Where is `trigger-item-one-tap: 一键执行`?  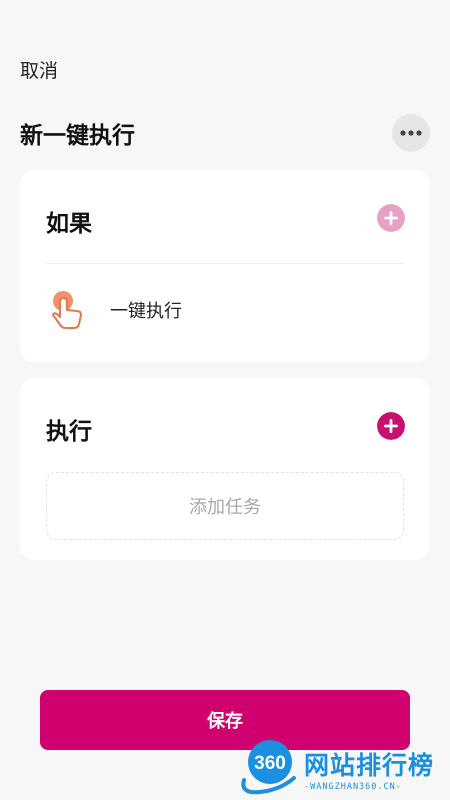
trigger-item-one-tap: 一键执行 is located at coordinates (116, 310).